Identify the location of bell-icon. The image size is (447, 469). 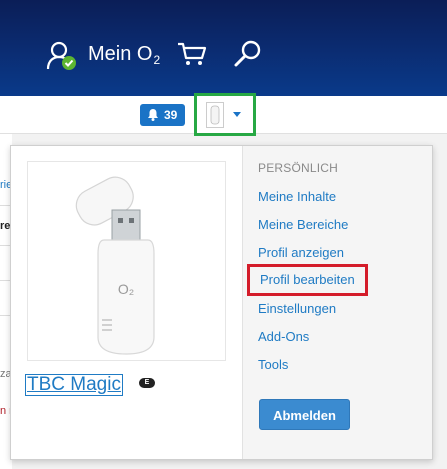
(153, 115).